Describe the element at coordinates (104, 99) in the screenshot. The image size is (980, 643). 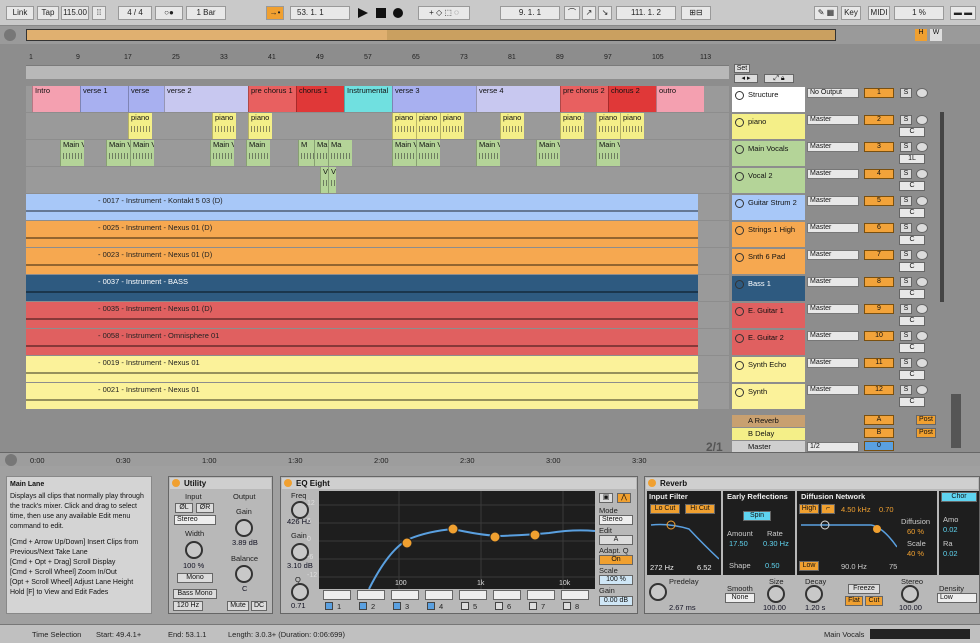
I see `structure-clip: verse 1` at that location.